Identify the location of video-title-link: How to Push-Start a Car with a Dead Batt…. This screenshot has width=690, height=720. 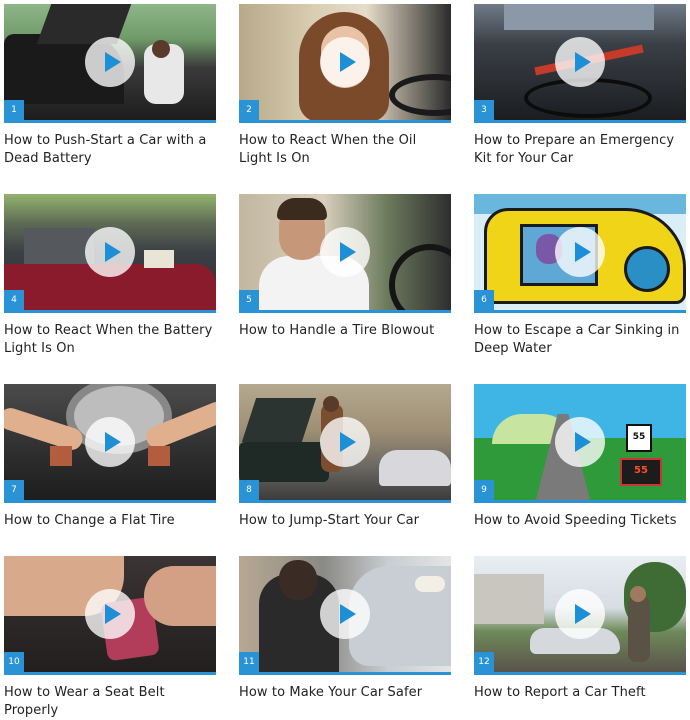
(110, 150).